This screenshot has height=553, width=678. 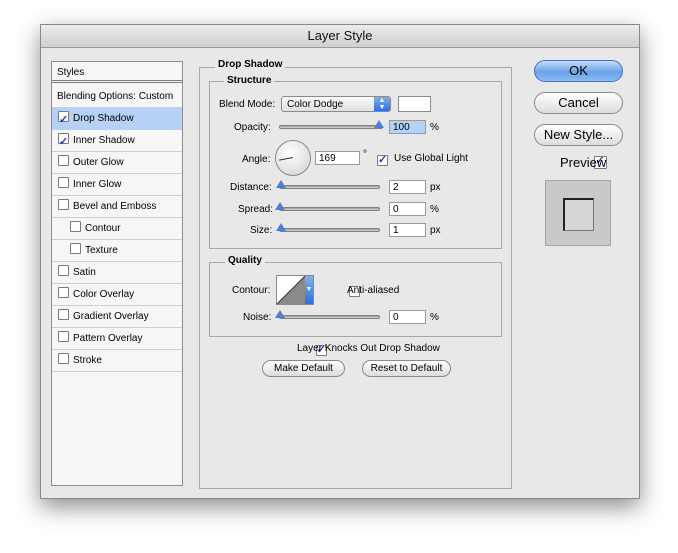 I want to click on blend-mode-value: Color Dodge, so click(x=315, y=104).